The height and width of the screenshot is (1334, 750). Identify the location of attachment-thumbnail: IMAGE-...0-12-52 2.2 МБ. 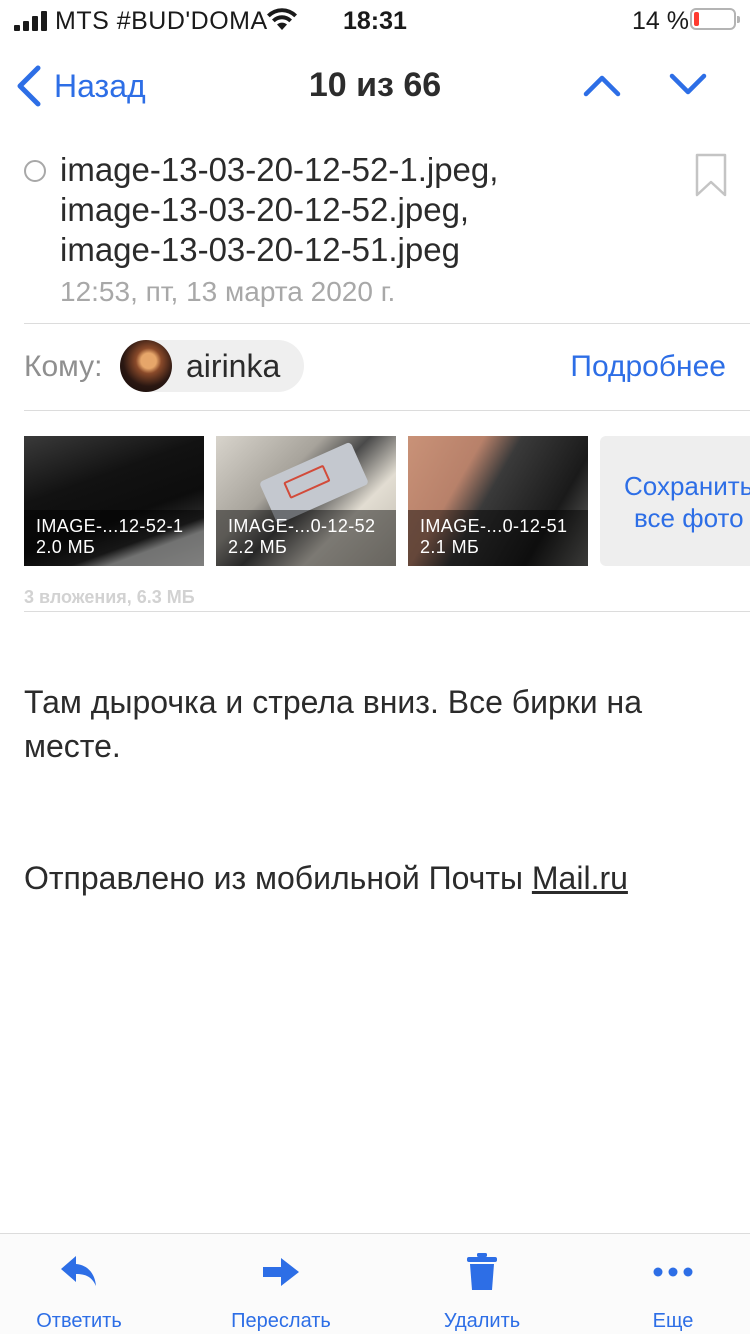
(306, 501).